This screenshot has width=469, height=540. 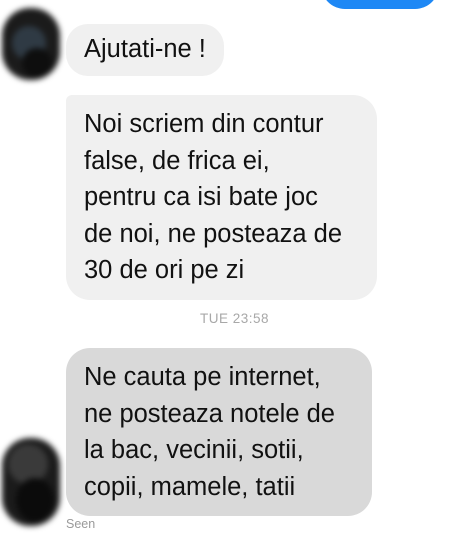 I want to click on message-text: Ajutati-ne !, so click(x=145, y=49).